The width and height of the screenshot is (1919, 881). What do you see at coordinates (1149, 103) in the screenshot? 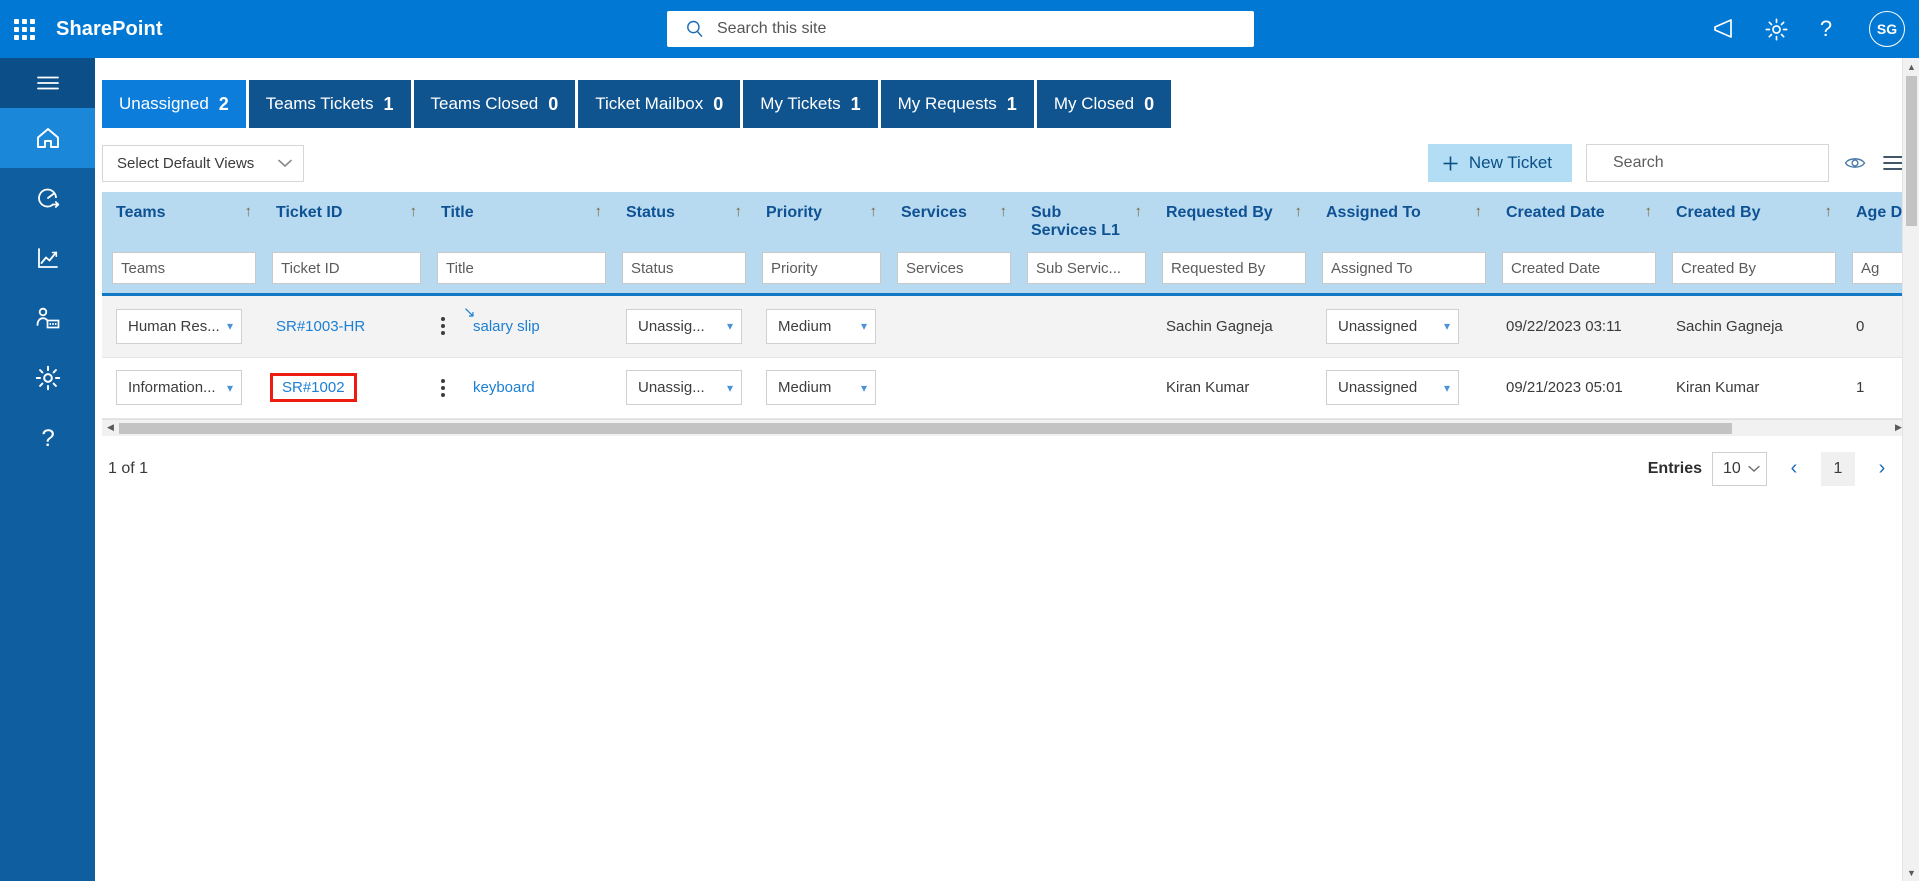
I see `tab-count: 0` at bounding box center [1149, 103].